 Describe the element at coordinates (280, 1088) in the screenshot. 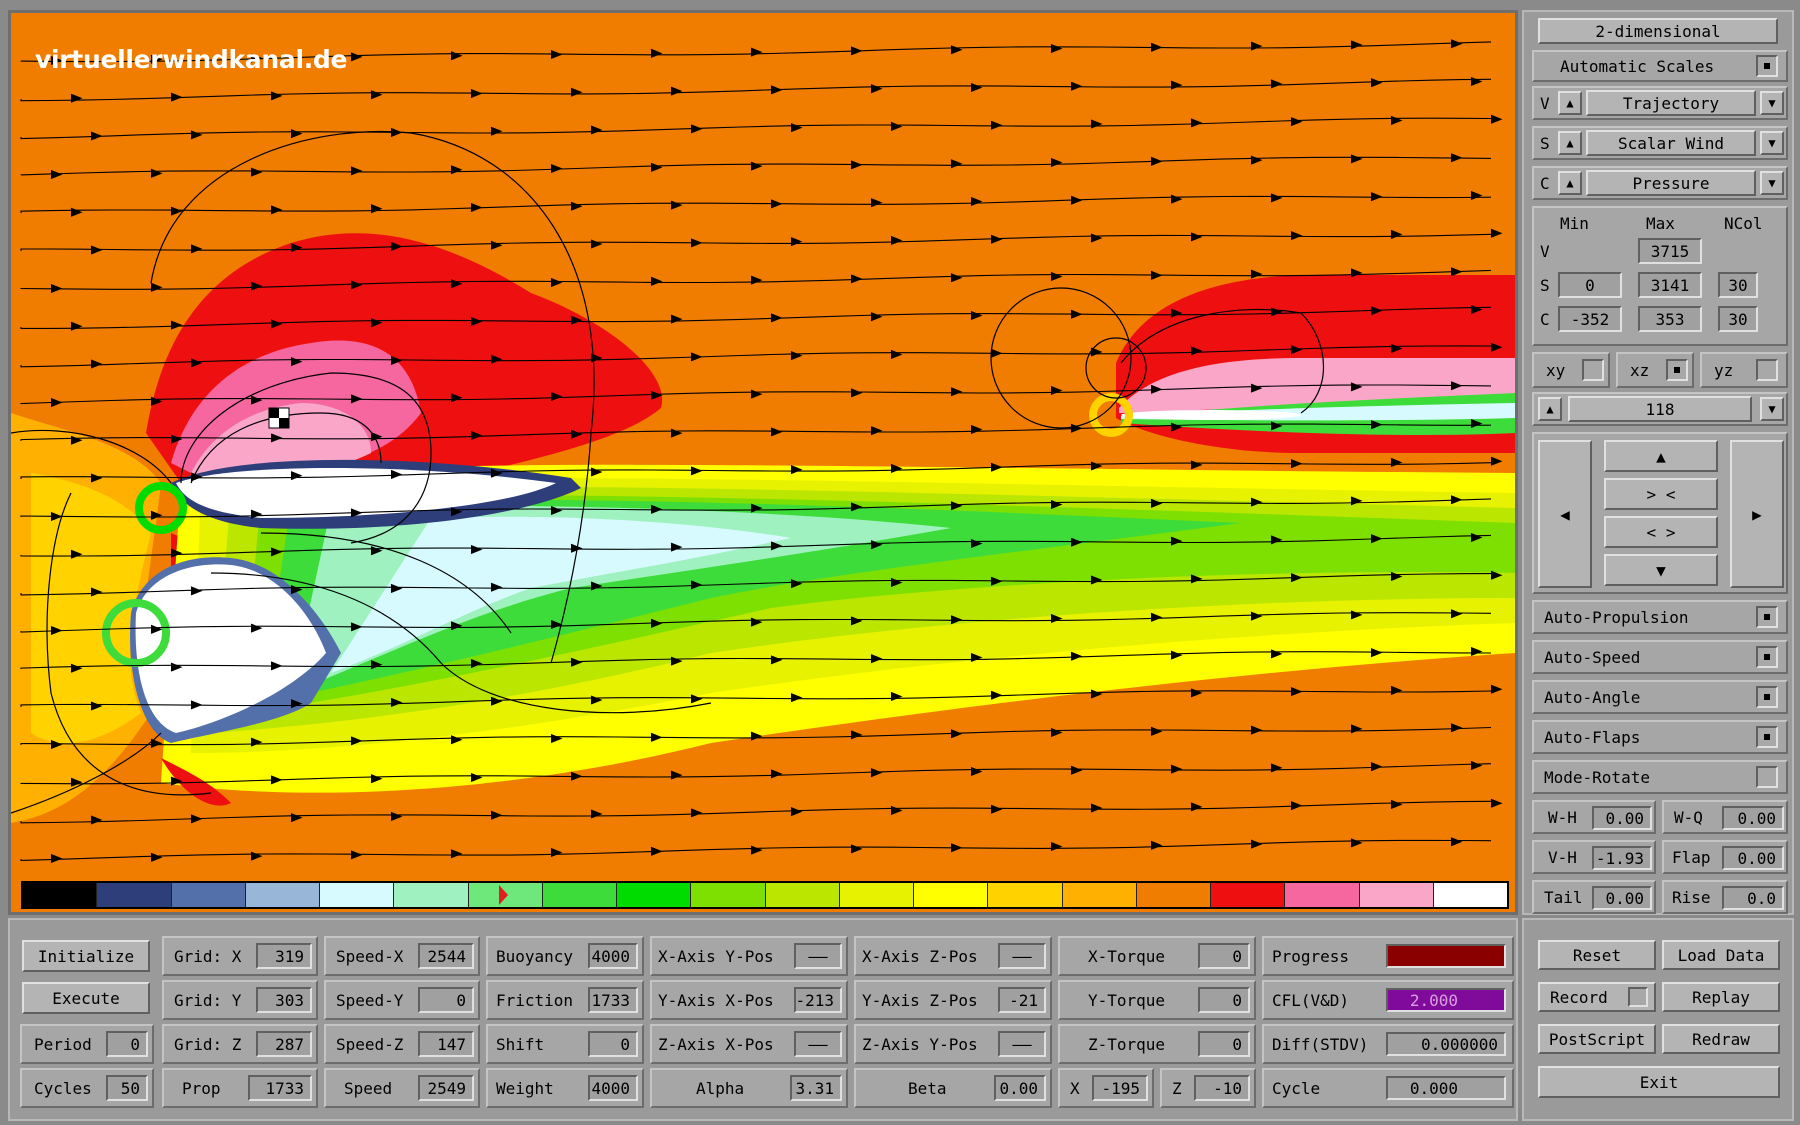

I see `prop-field: 1733` at that location.